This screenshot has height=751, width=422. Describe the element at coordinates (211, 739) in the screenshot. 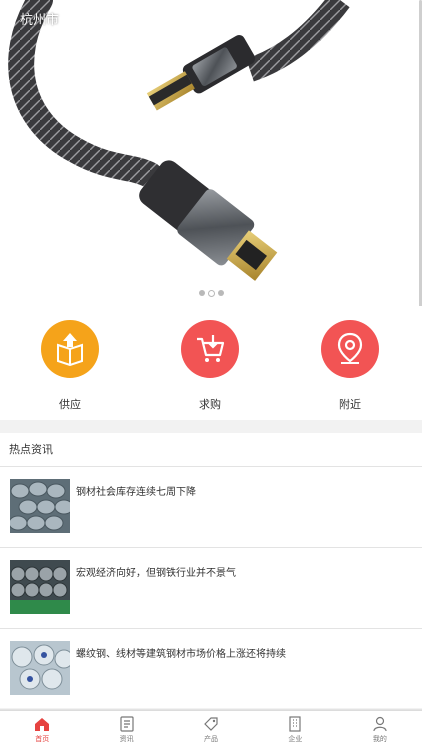

I see `tab-label: 产品` at that location.